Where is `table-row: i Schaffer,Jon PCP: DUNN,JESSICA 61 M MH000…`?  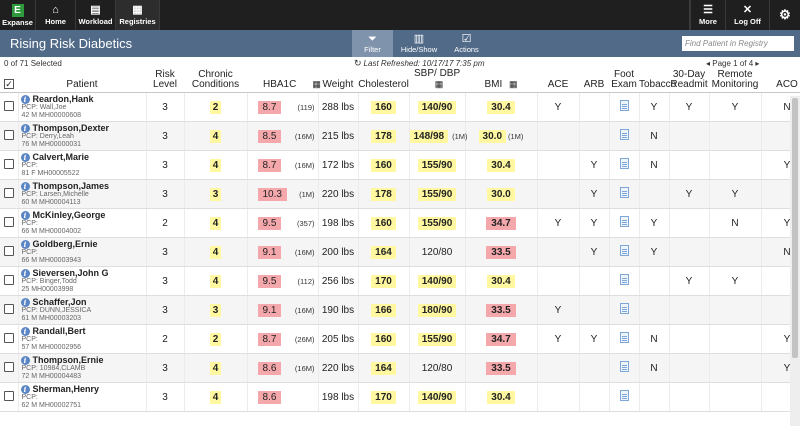 table-row: i Schaffer,Jon PCP: DUNN,JESSICA 61 M MH000… is located at coordinates (400, 310).